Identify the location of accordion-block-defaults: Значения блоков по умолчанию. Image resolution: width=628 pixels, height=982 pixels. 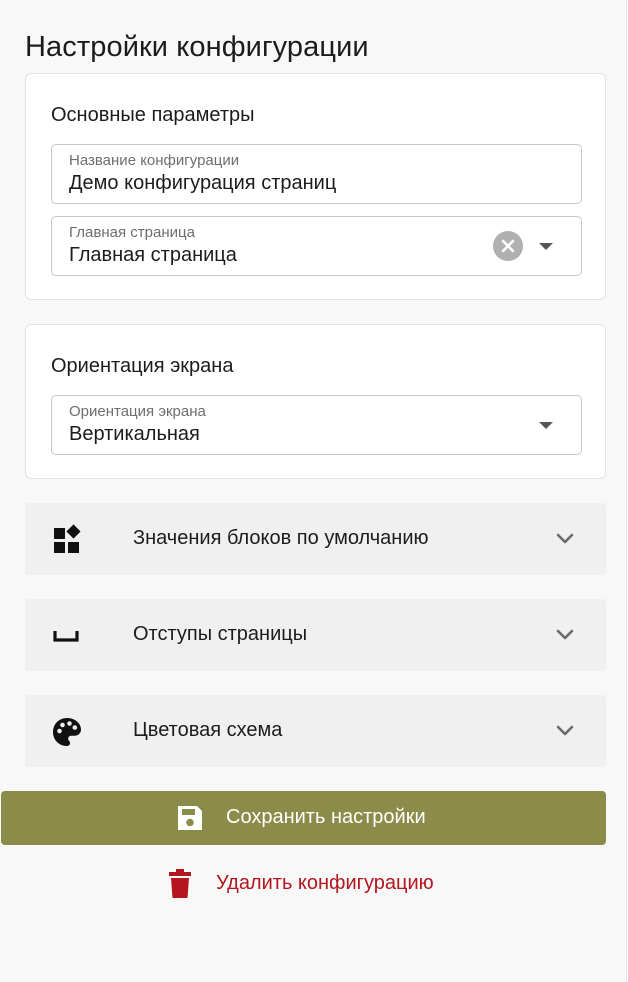
(315, 539).